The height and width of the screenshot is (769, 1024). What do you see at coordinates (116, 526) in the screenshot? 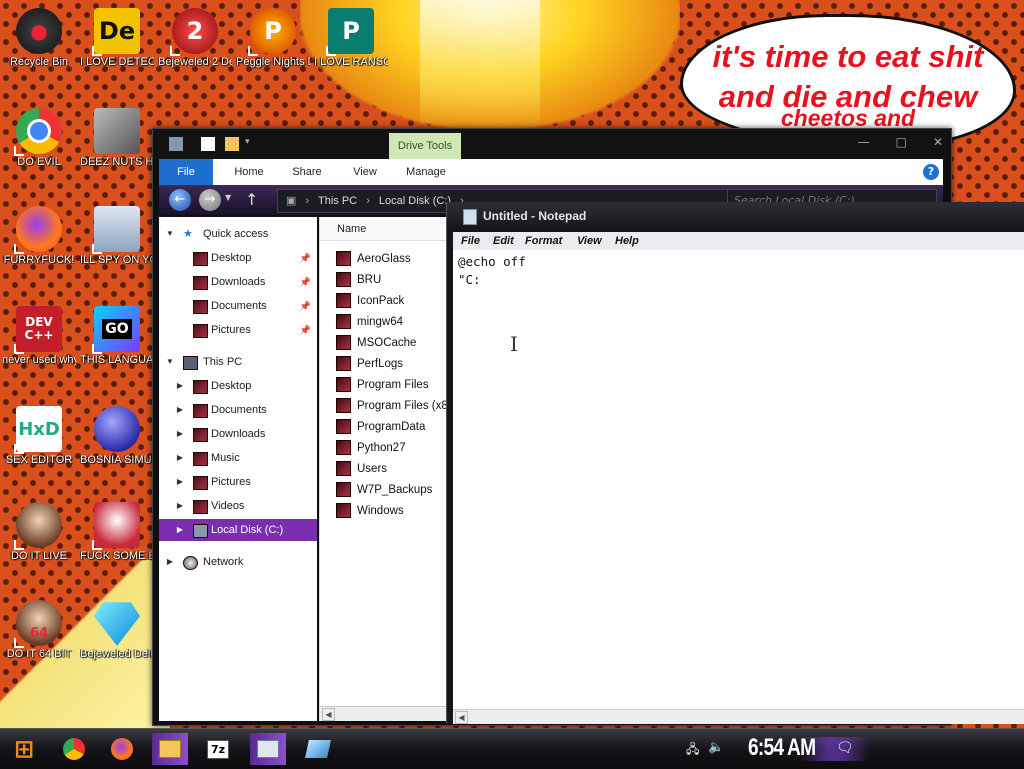
I see `santa-icon` at bounding box center [116, 526].